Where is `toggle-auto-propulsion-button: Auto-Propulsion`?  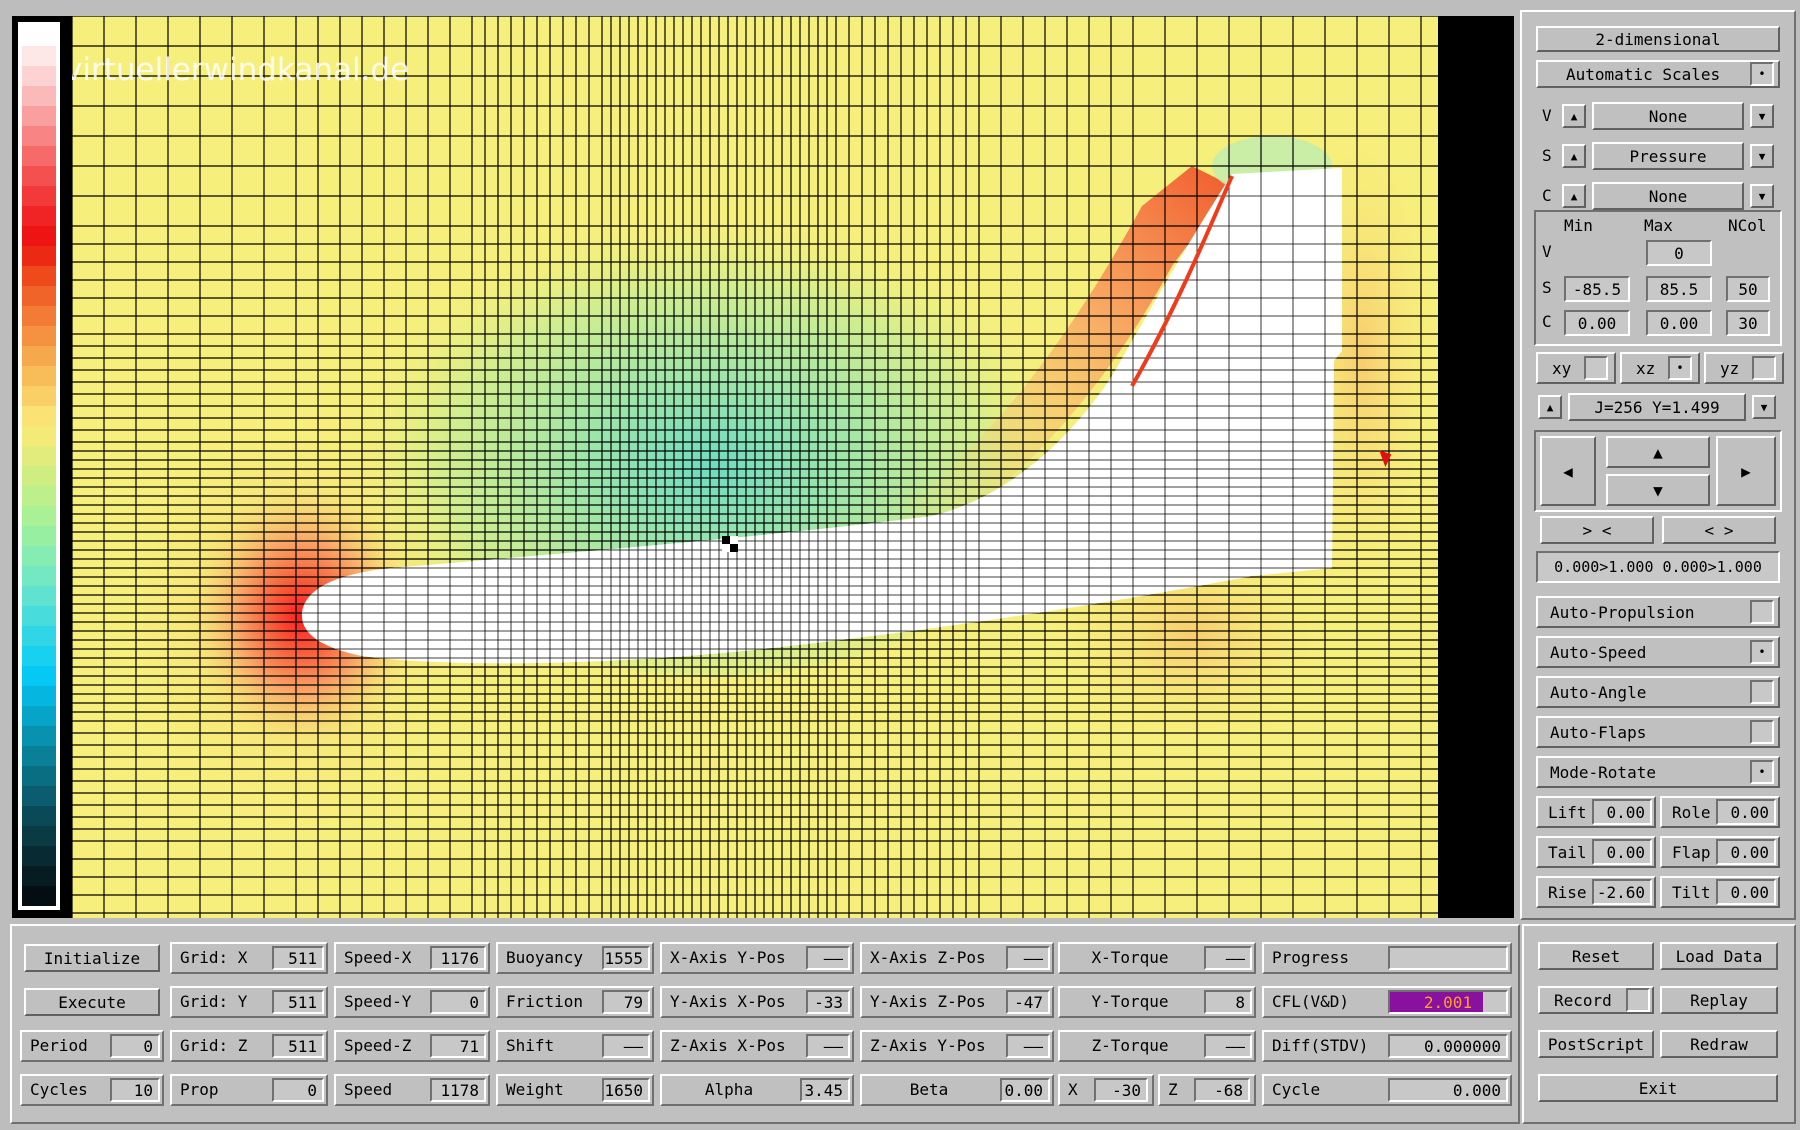 toggle-auto-propulsion-button: Auto-Propulsion is located at coordinates (1658, 612).